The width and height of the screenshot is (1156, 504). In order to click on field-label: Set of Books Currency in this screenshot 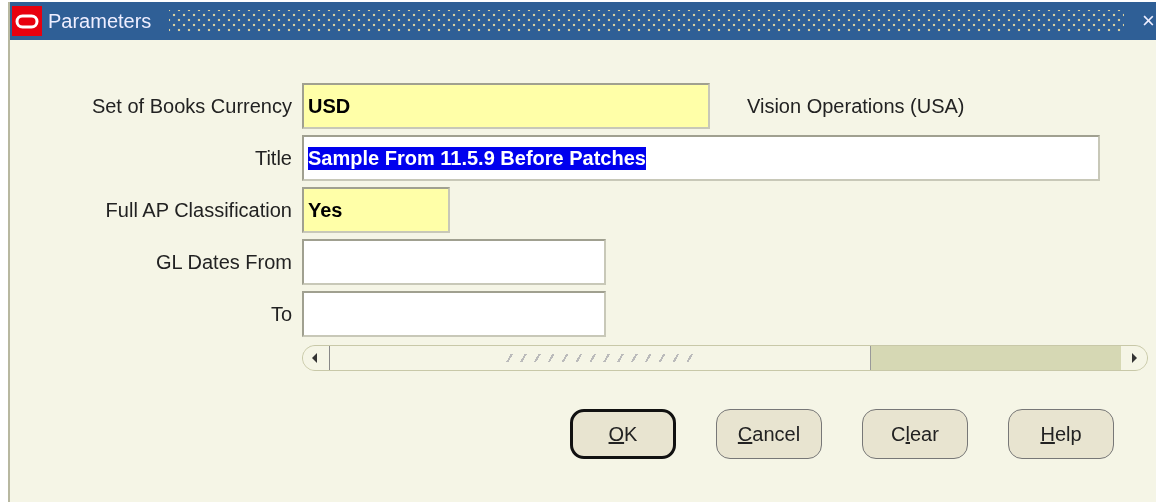, I will do `click(191, 106)`.